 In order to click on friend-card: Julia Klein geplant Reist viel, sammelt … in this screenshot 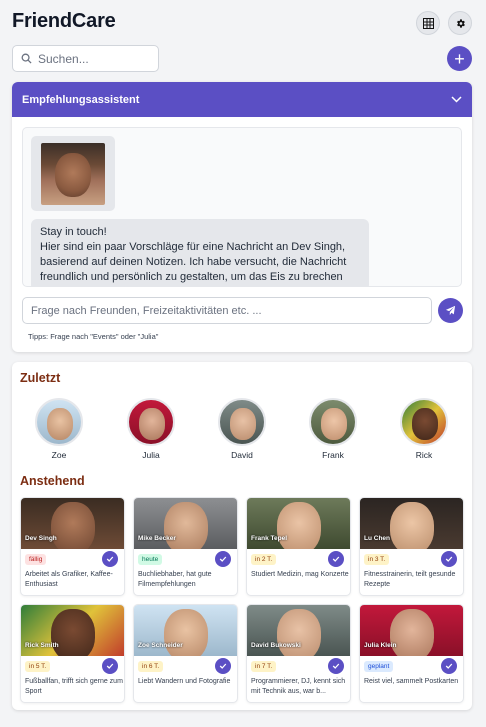, I will do `click(411, 653)`.